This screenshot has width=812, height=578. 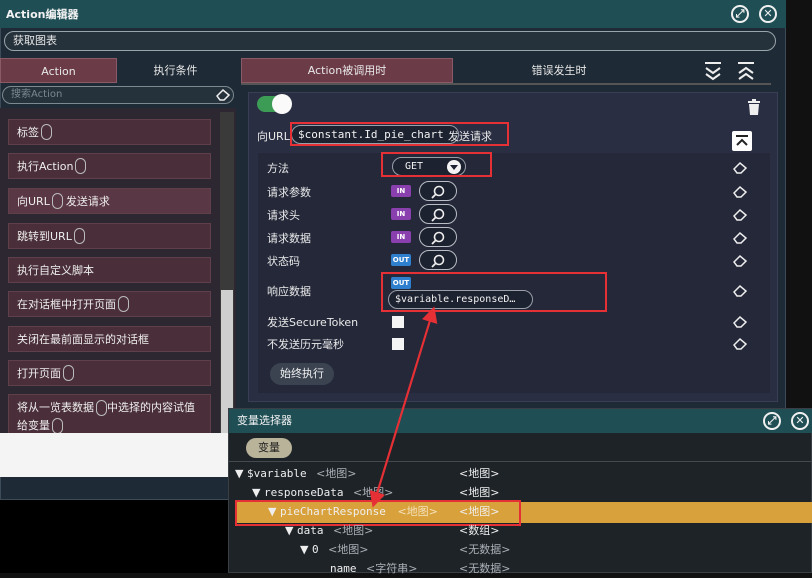 What do you see at coordinates (289, 192) in the screenshot?
I see `params-label: 请求参数` at bounding box center [289, 192].